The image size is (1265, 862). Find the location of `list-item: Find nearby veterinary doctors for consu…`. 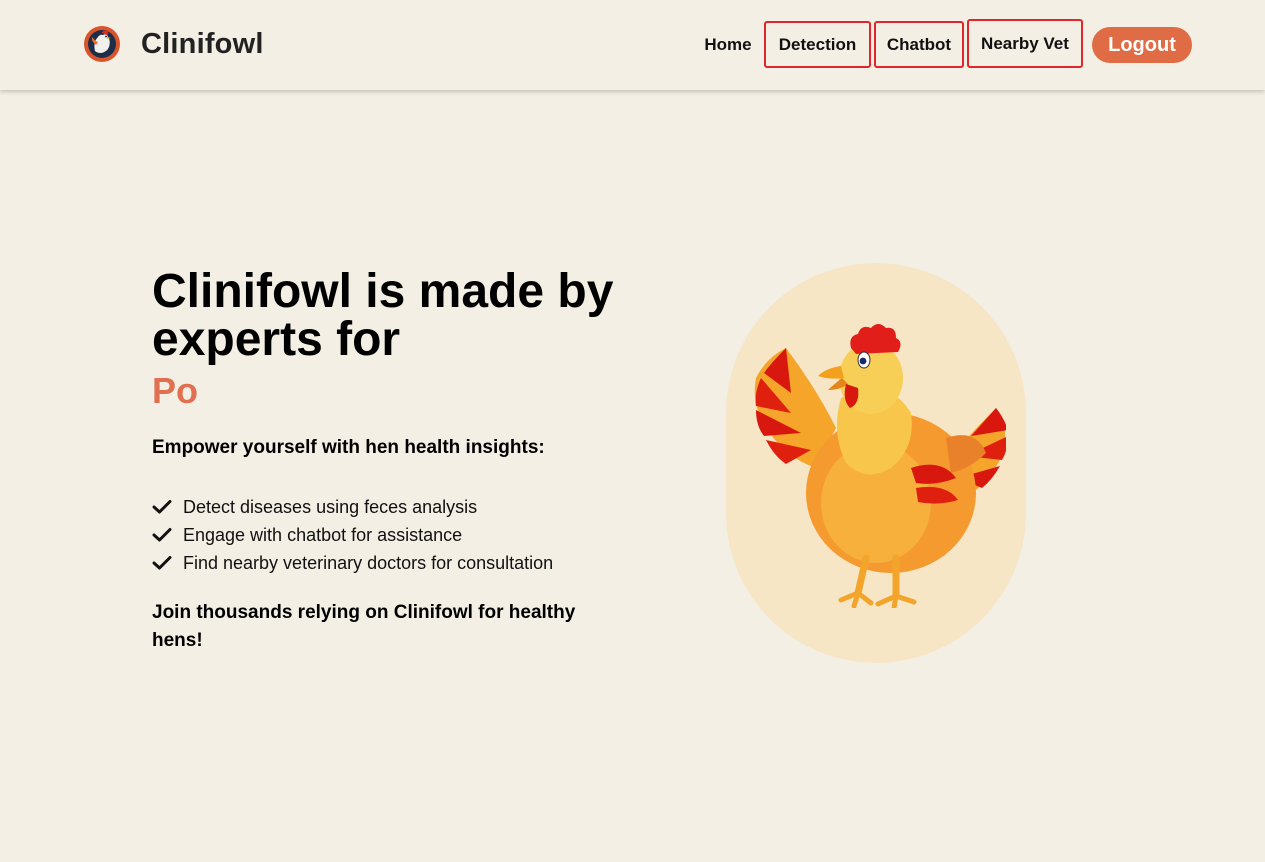

list-item: Find nearby veterinary doctors for consu… is located at coordinates (352, 563).